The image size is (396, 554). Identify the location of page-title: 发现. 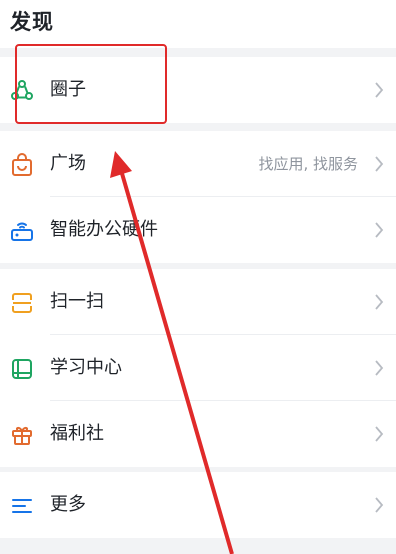
(32, 22).